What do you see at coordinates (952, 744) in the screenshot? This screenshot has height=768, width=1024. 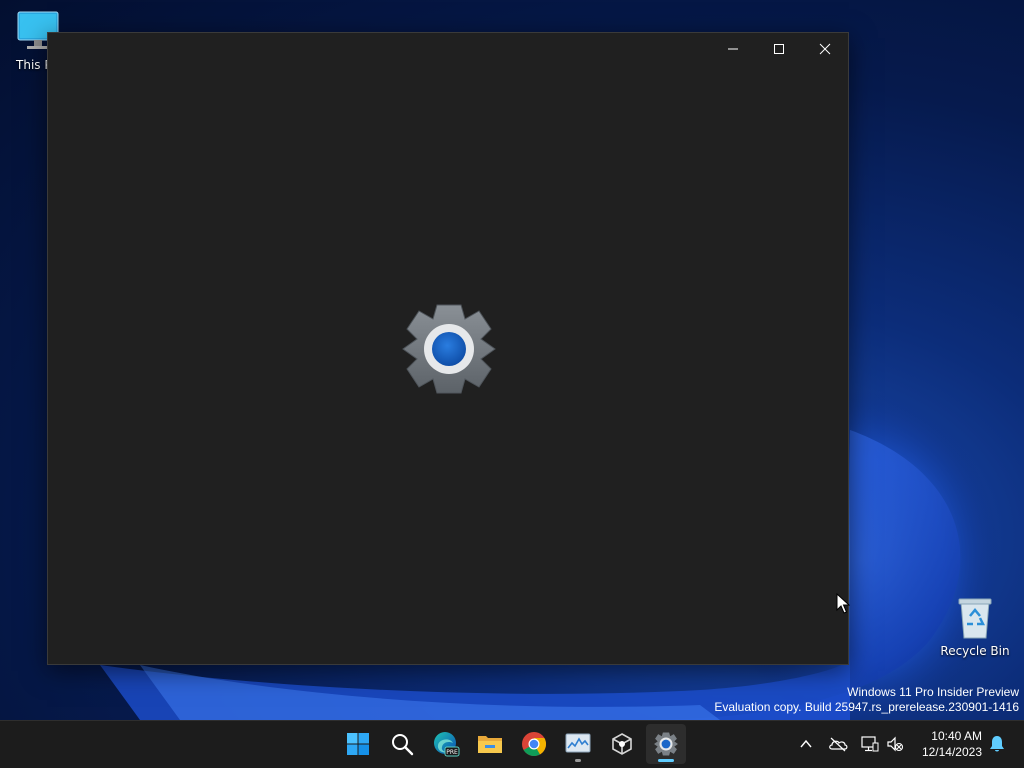 I see `tray-clock: 10:40 AM 12/14/2023` at bounding box center [952, 744].